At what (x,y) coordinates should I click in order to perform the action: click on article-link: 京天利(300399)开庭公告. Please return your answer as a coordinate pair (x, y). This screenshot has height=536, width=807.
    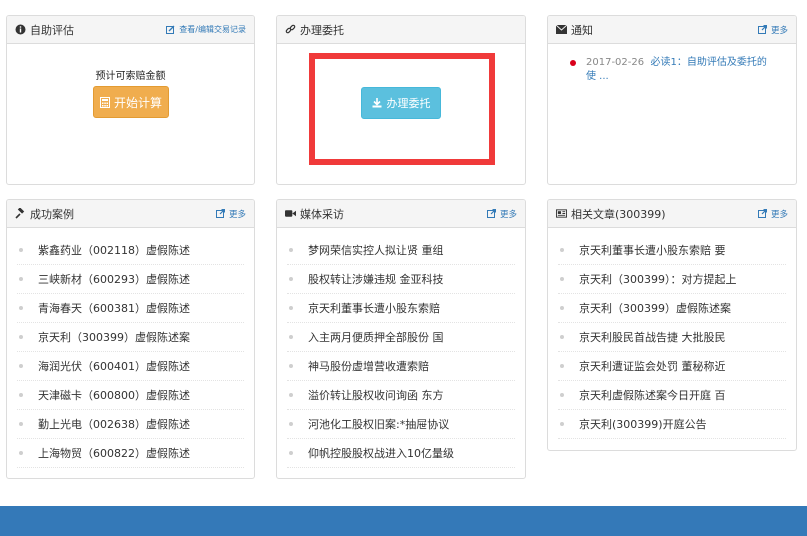
    Looking at the image, I should click on (643, 424).